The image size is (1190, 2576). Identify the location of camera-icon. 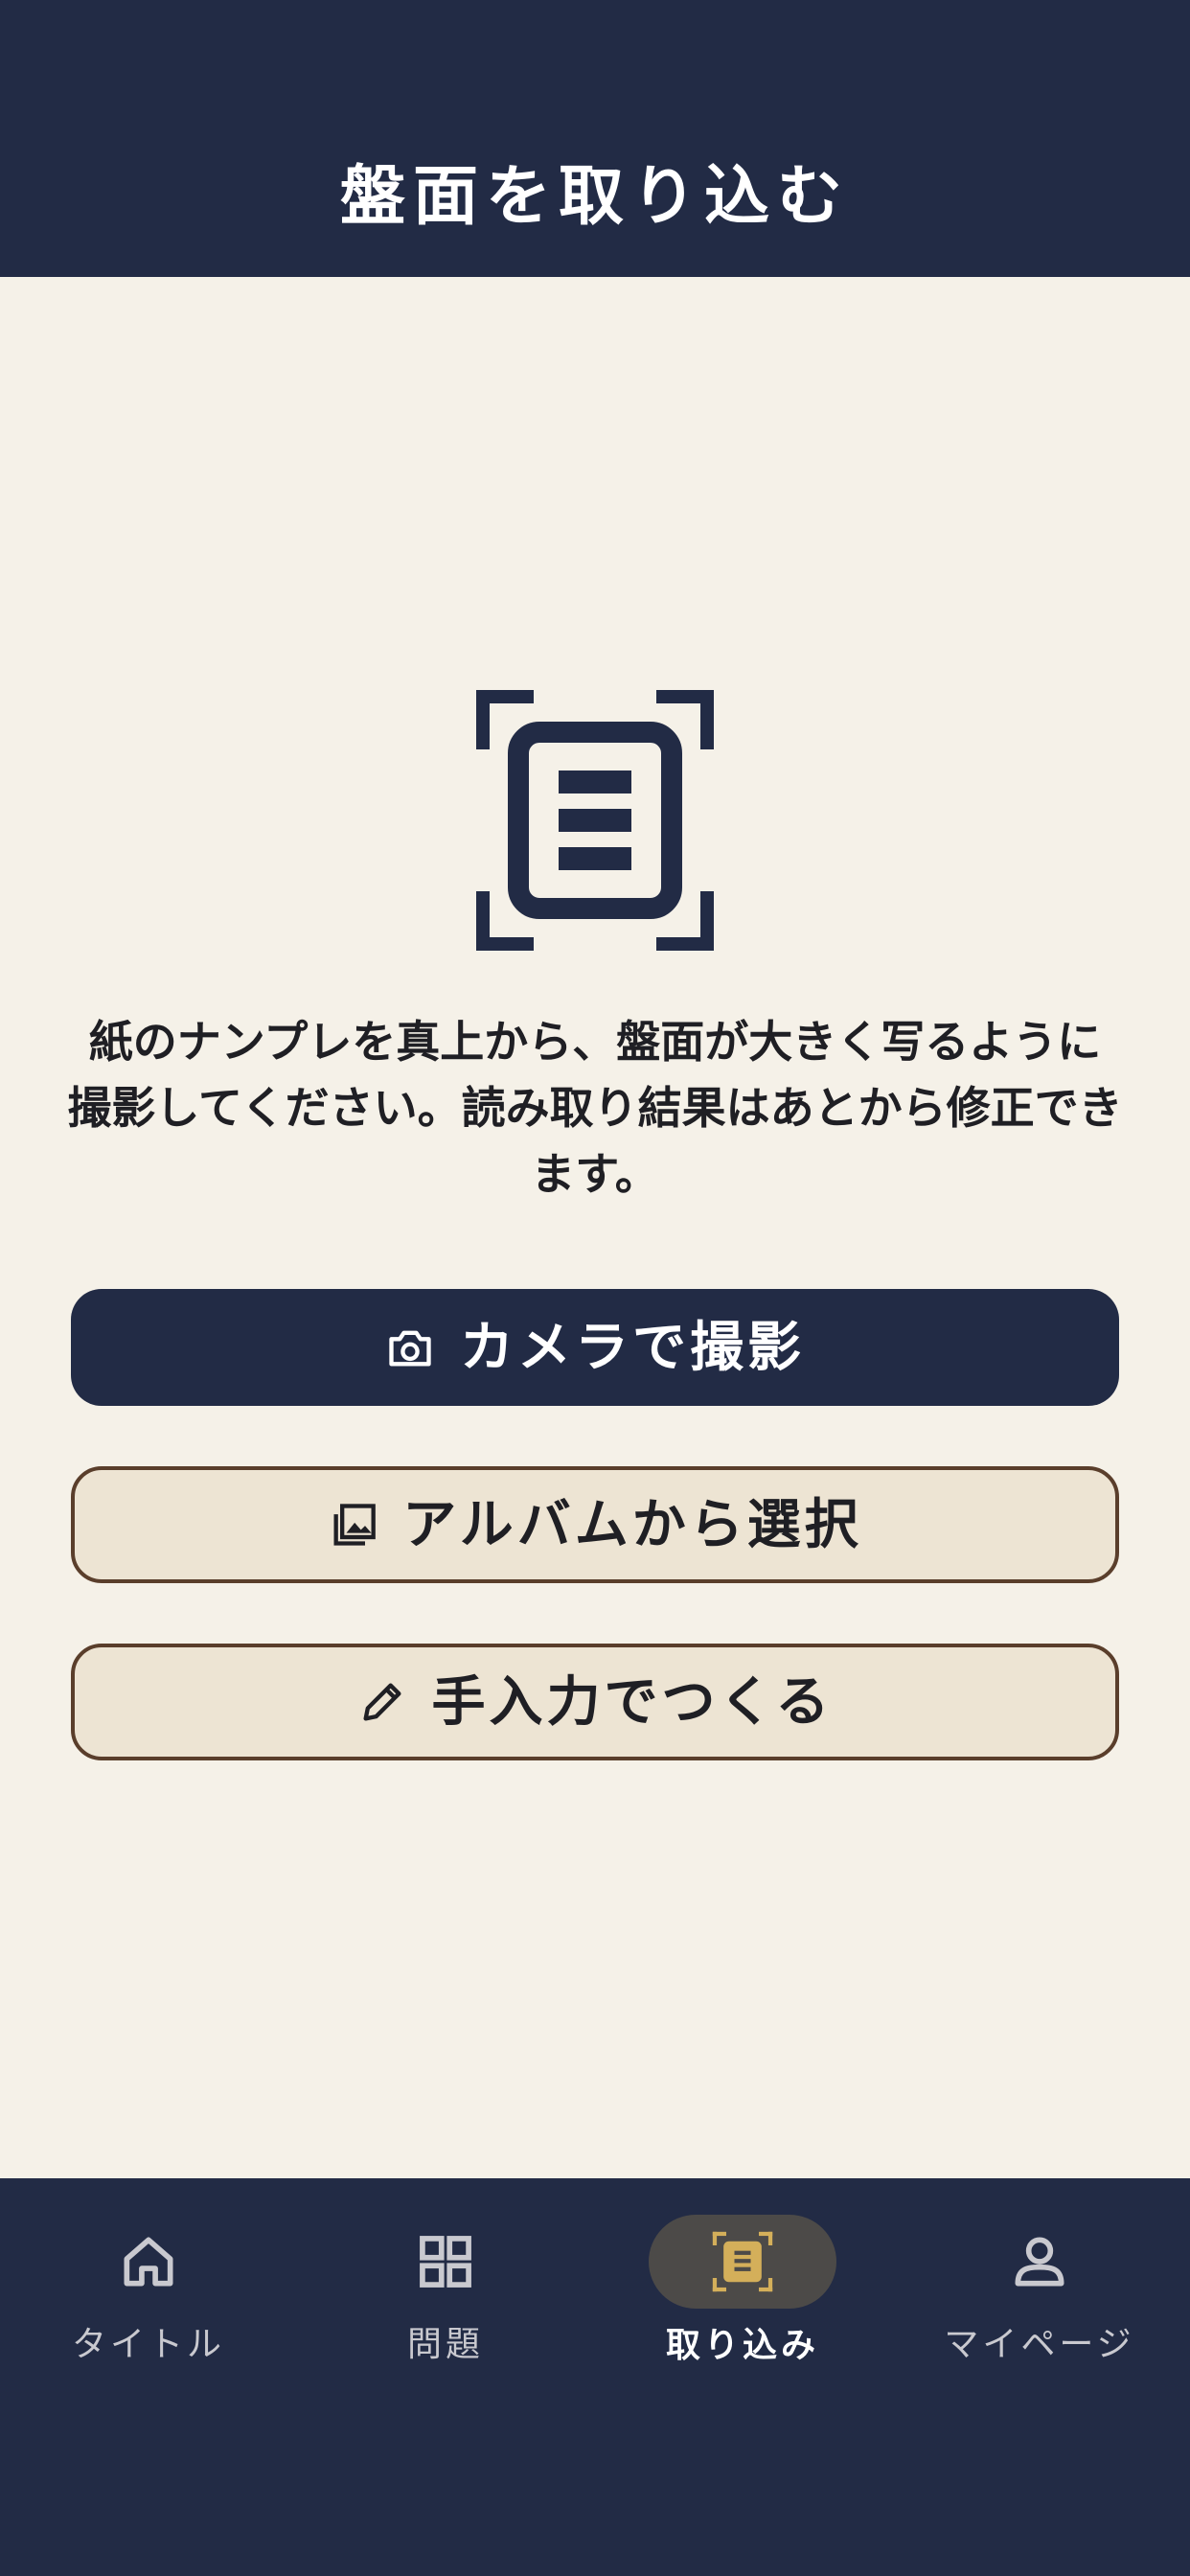
(410, 1348).